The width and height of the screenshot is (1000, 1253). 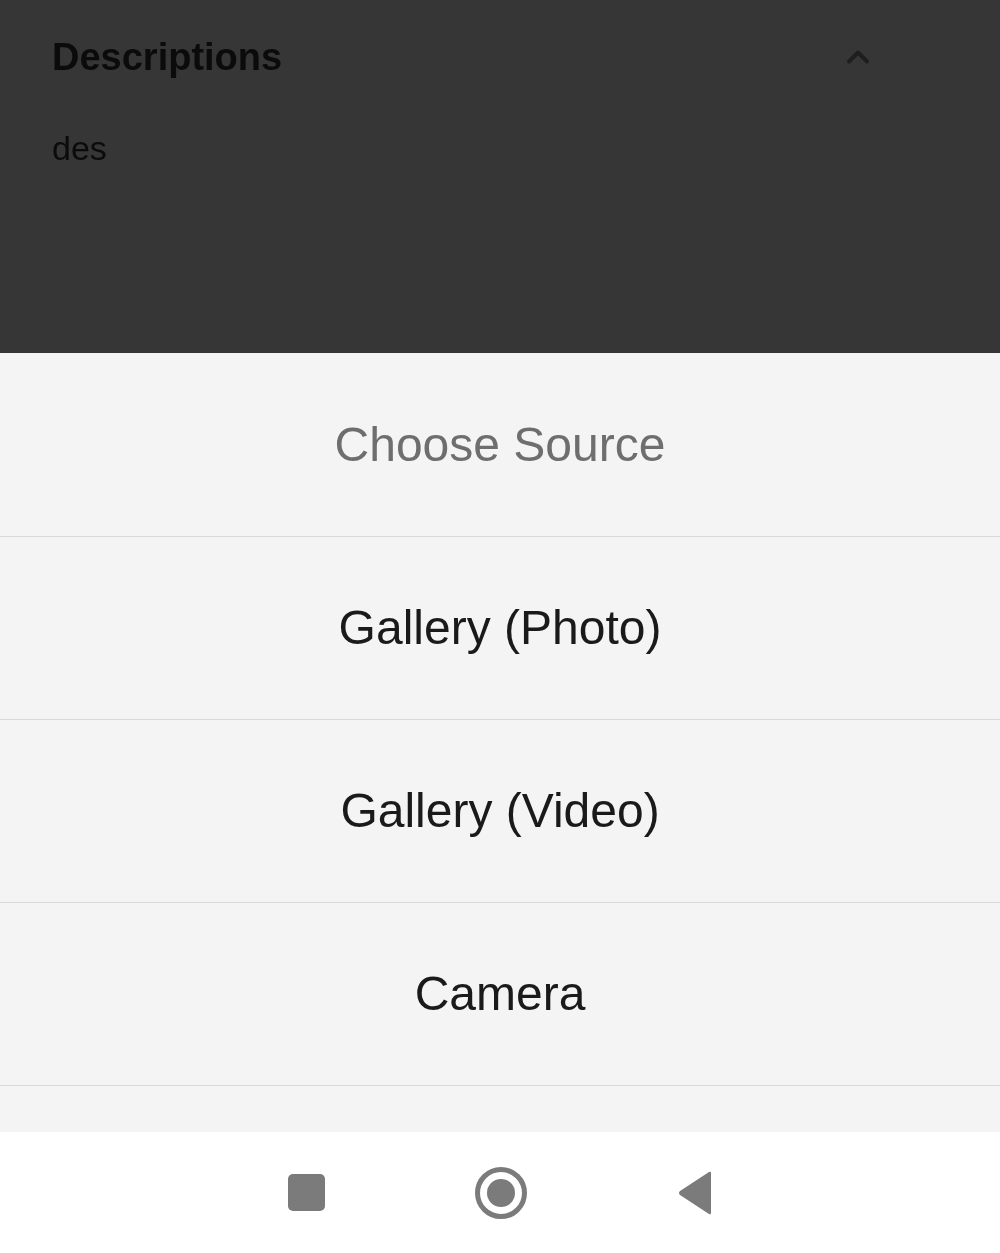 What do you see at coordinates (500, 444) in the screenshot?
I see `sheet-title: Choose Source` at bounding box center [500, 444].